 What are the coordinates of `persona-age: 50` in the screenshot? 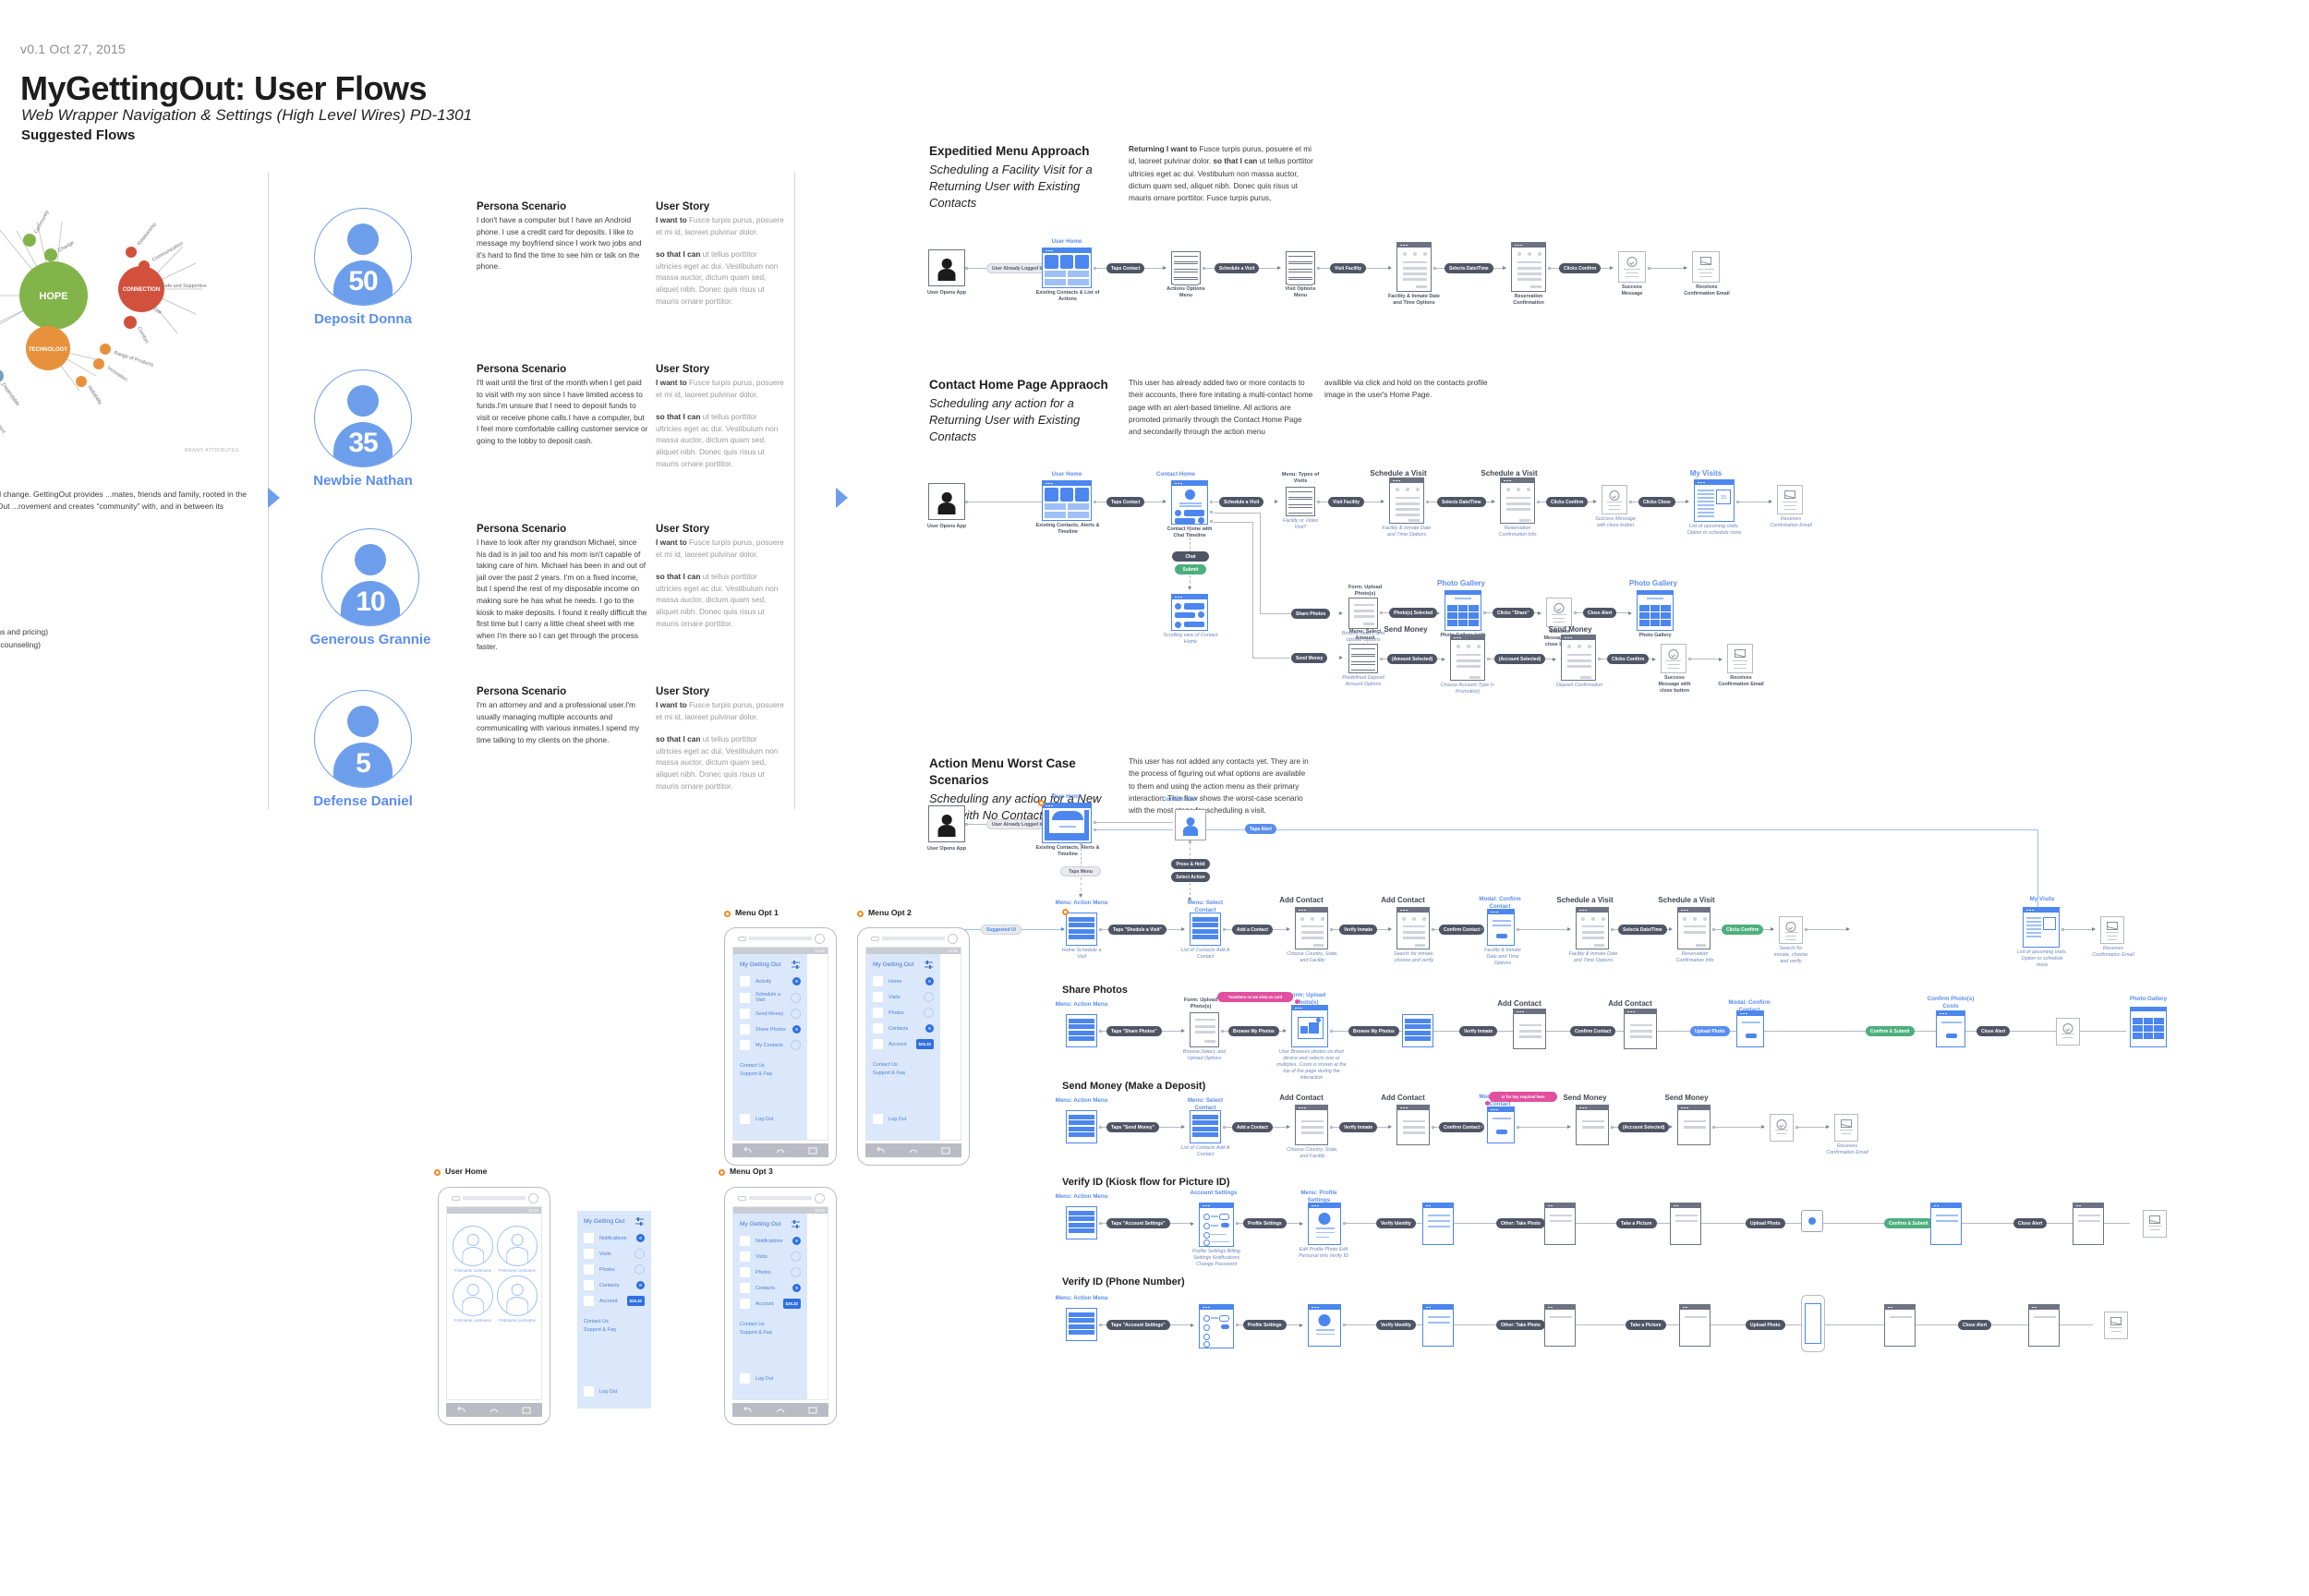 It's located at (363, 281).